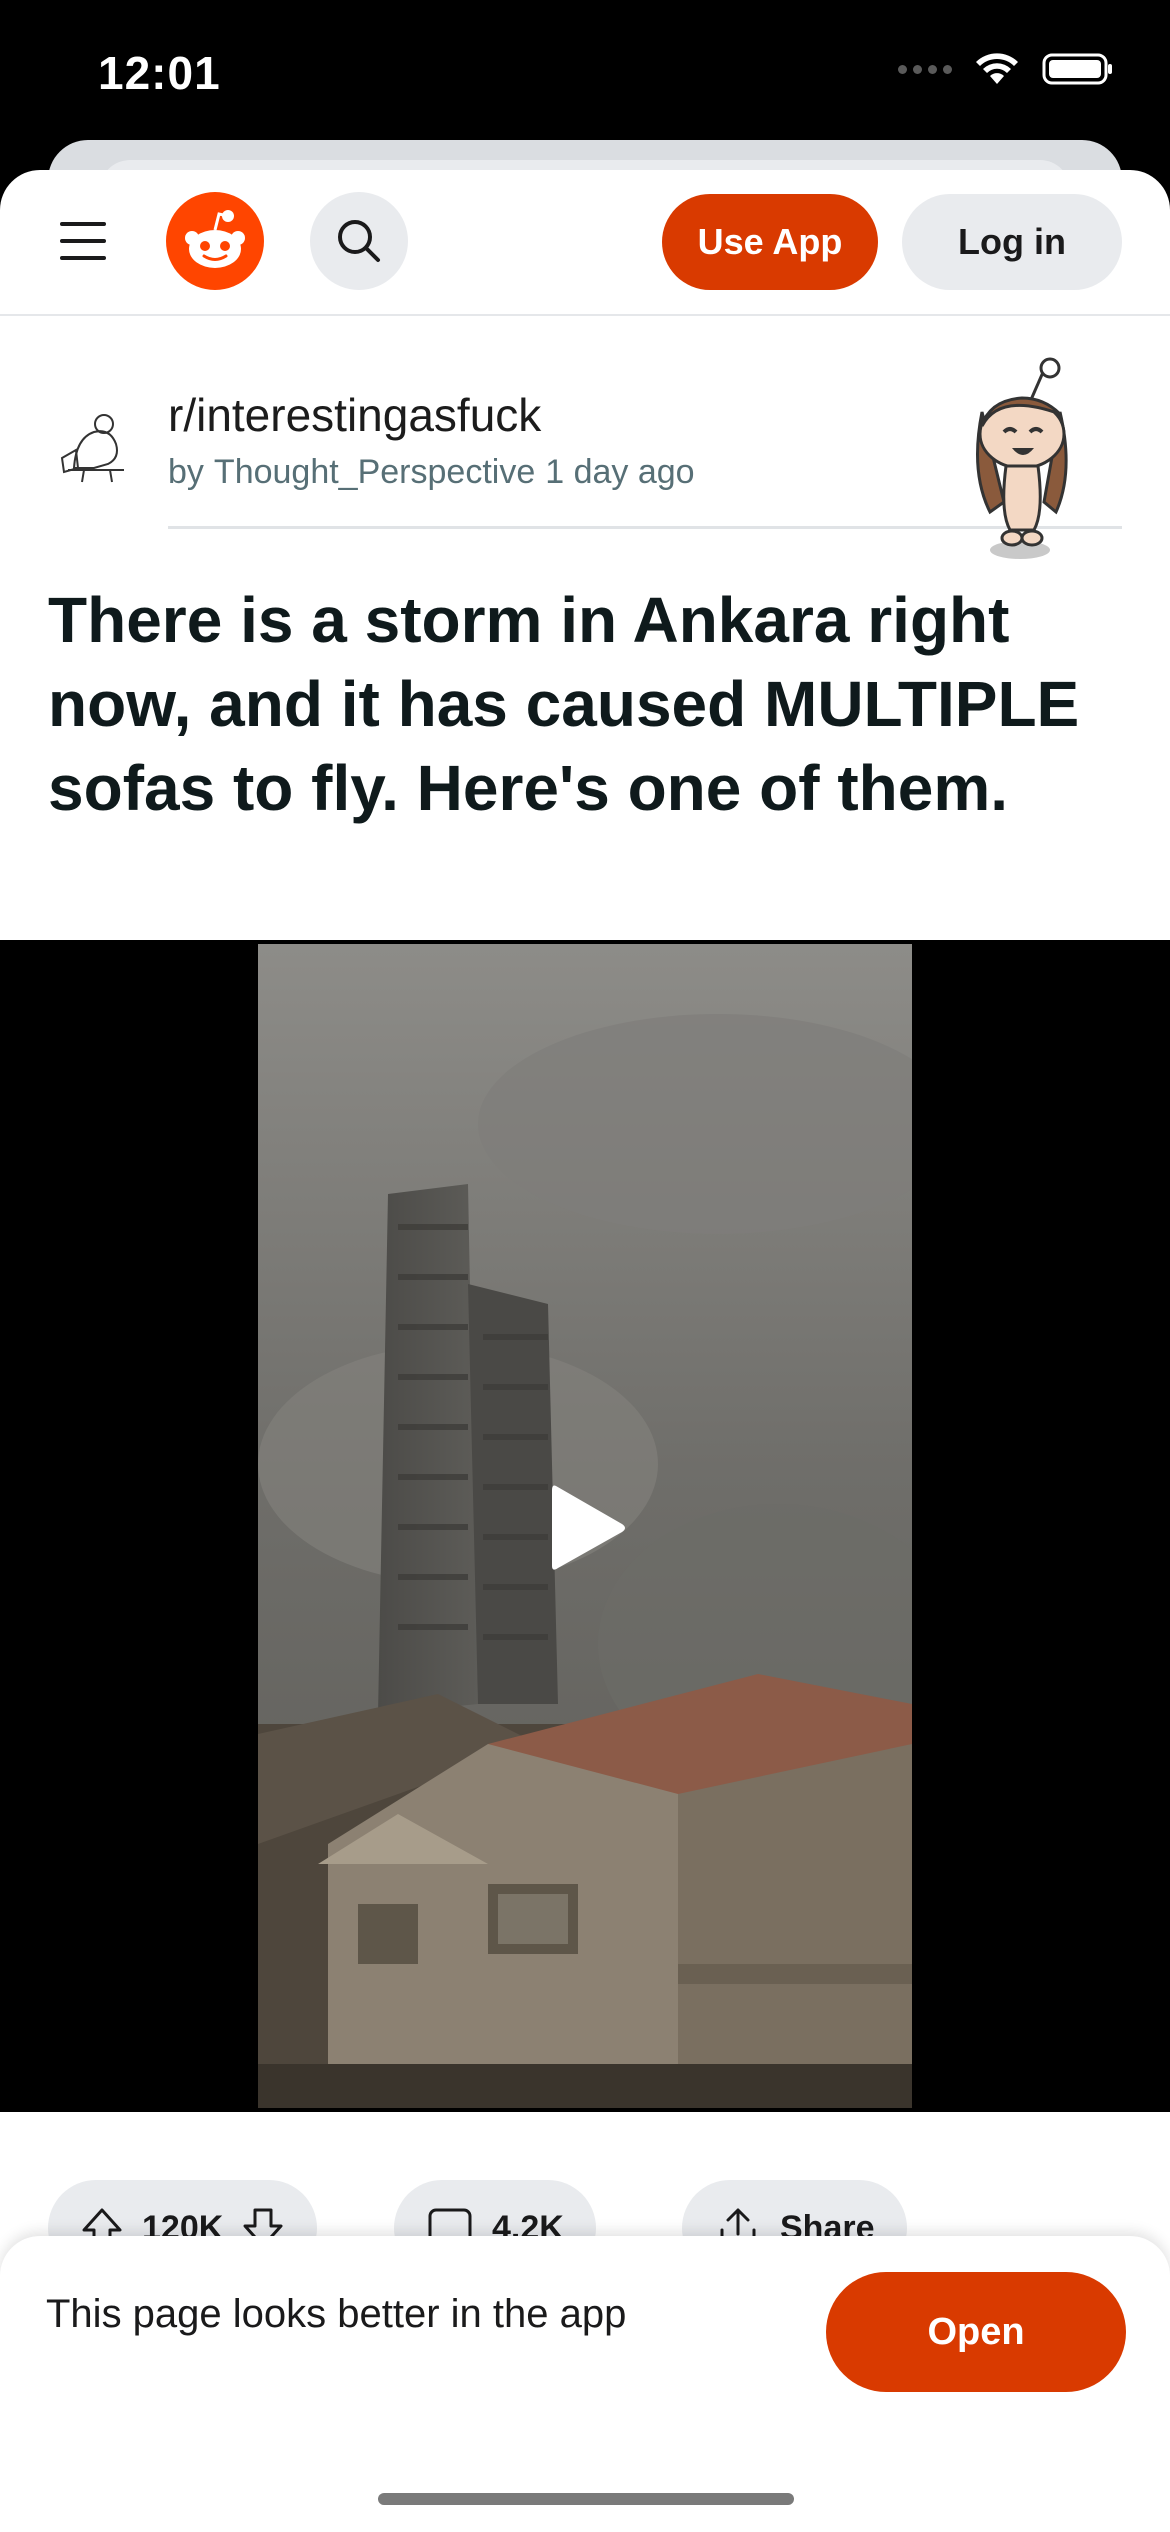  I want to click on reddit-logo-icon, so click(215, 241).